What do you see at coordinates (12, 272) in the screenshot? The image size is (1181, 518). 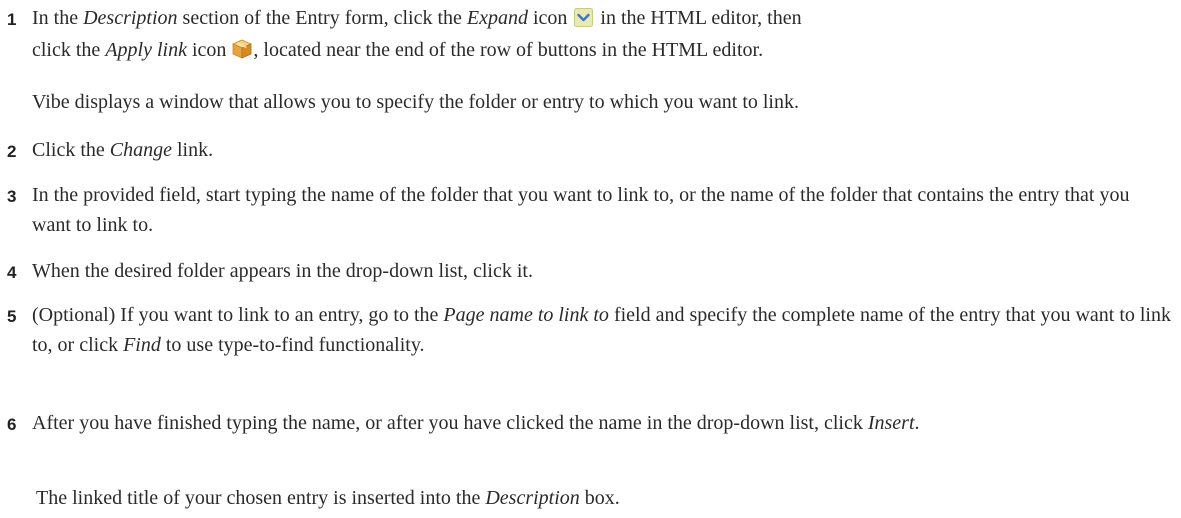 I see `step-number: 4` at bounding box center [12, 272].